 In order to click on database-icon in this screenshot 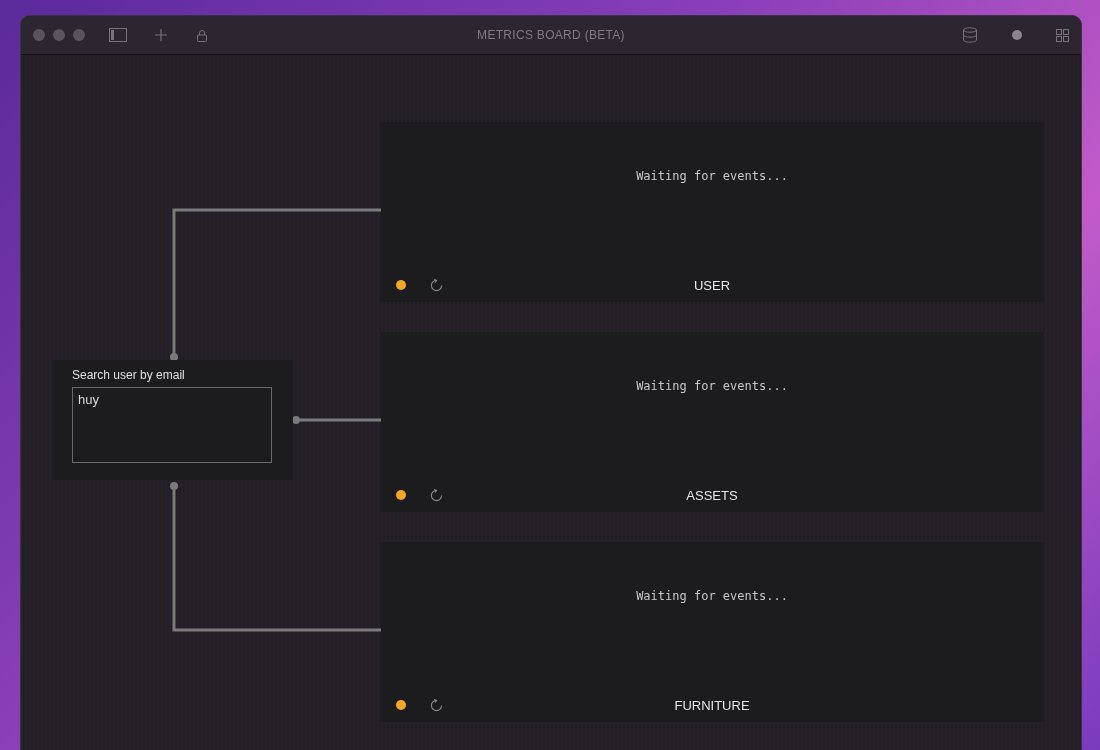, I will do `click(970, 35)`.